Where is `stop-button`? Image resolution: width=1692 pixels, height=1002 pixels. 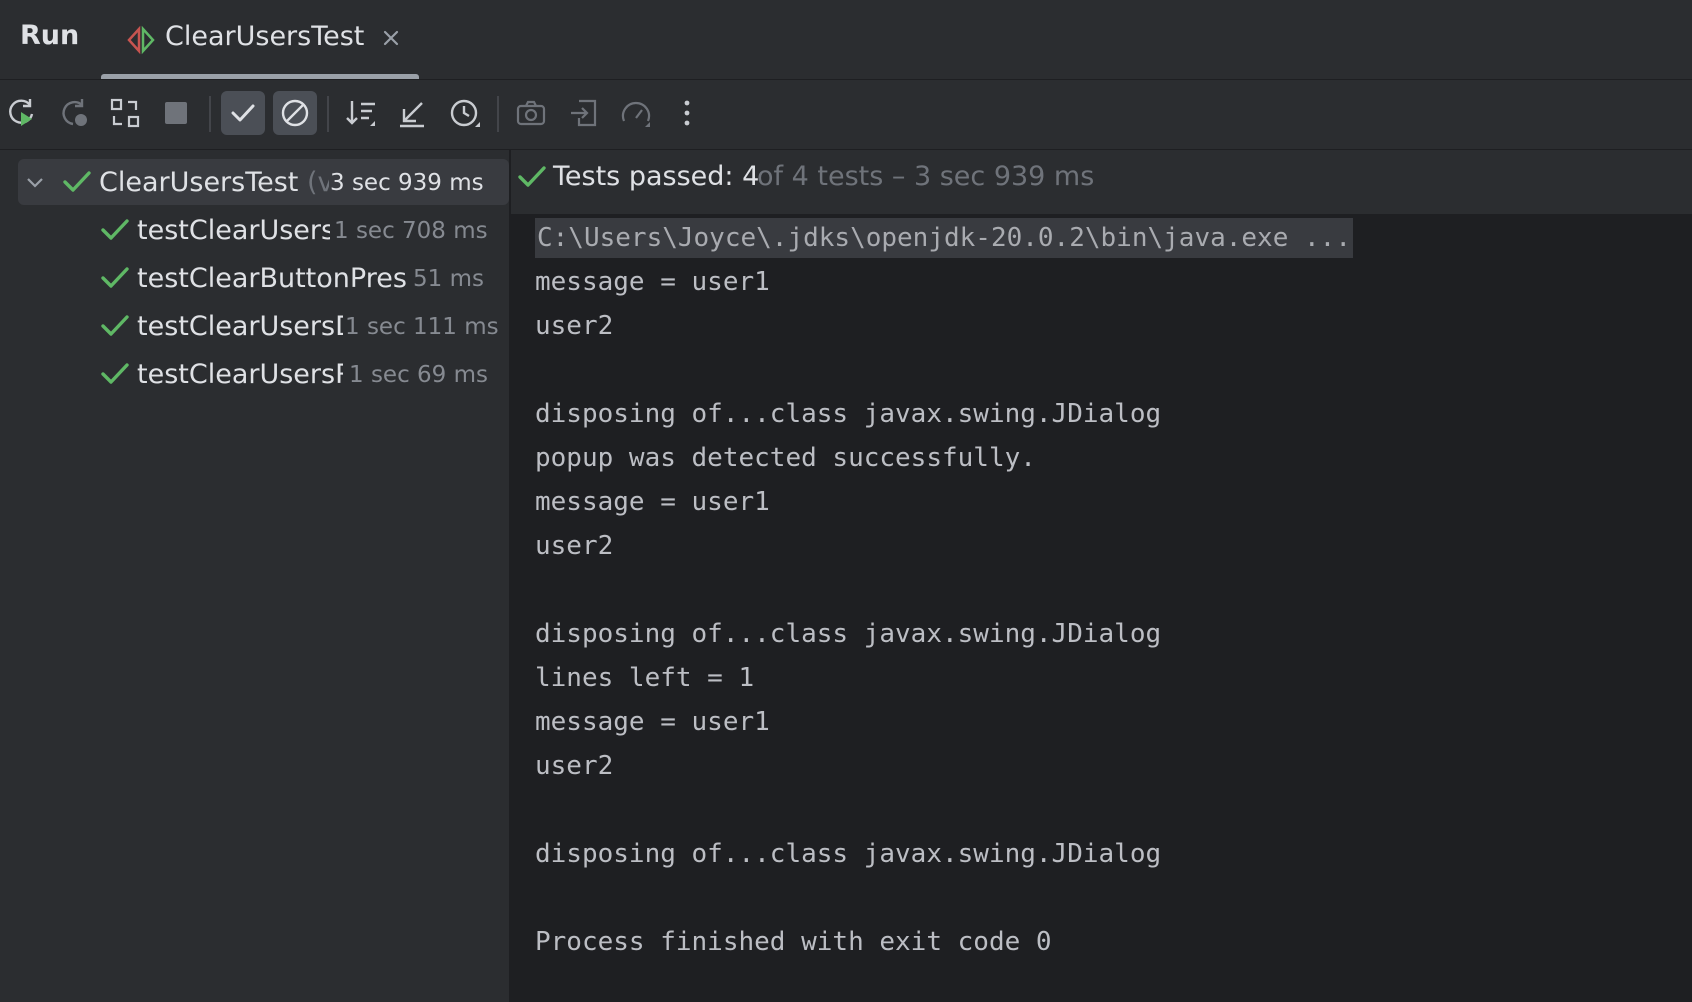
stop-button is located at coordinates (176, 113).